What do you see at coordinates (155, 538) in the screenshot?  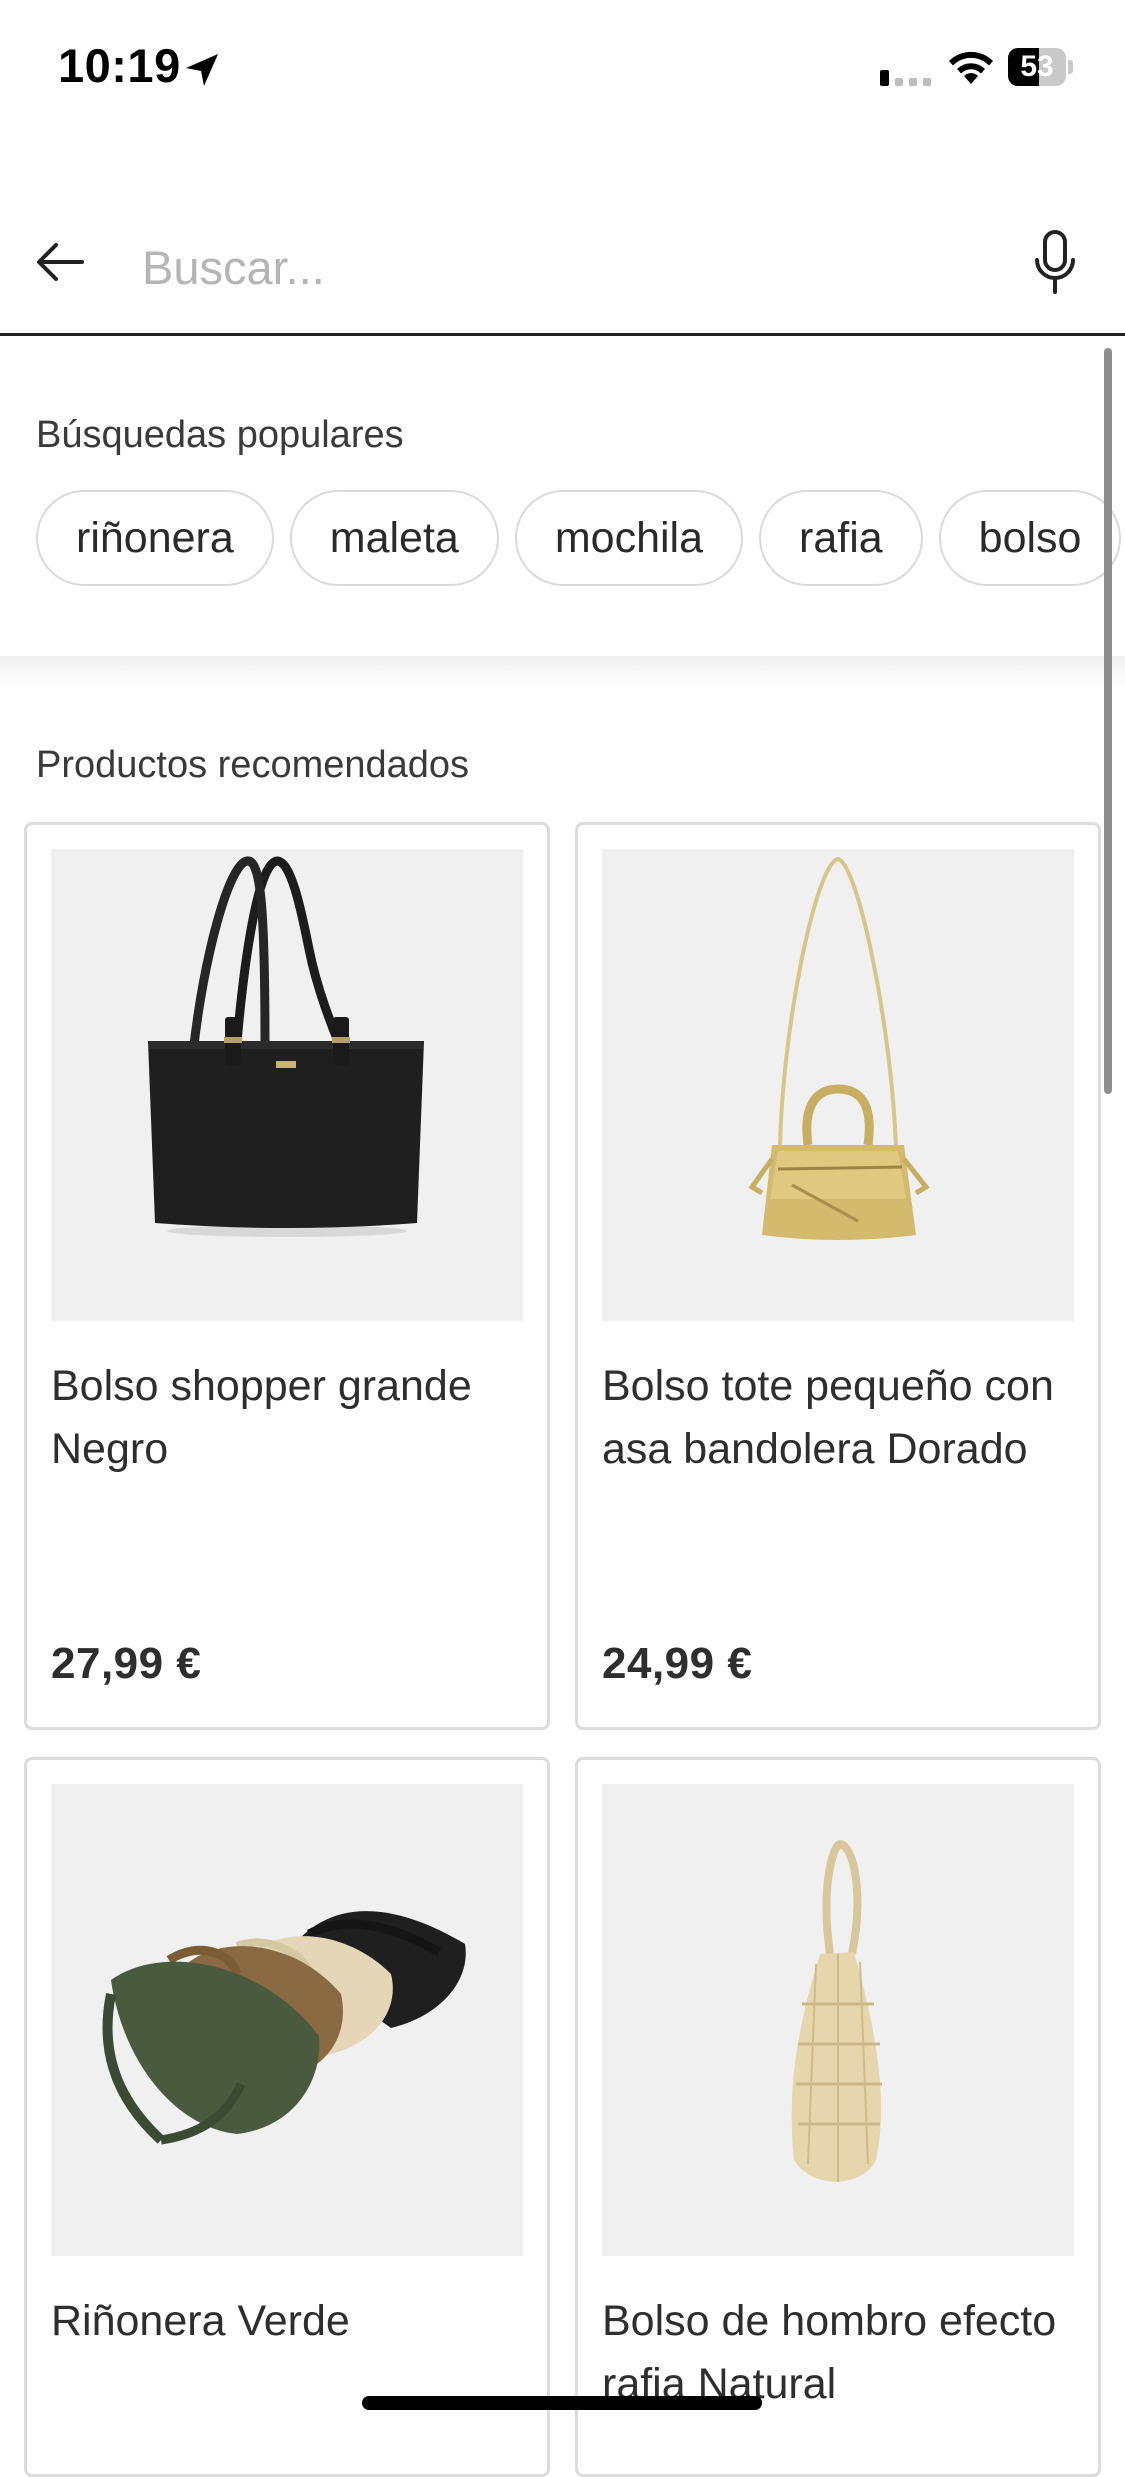 I see `chip-rinonera: riñonera` at bounding box center [155, 538].